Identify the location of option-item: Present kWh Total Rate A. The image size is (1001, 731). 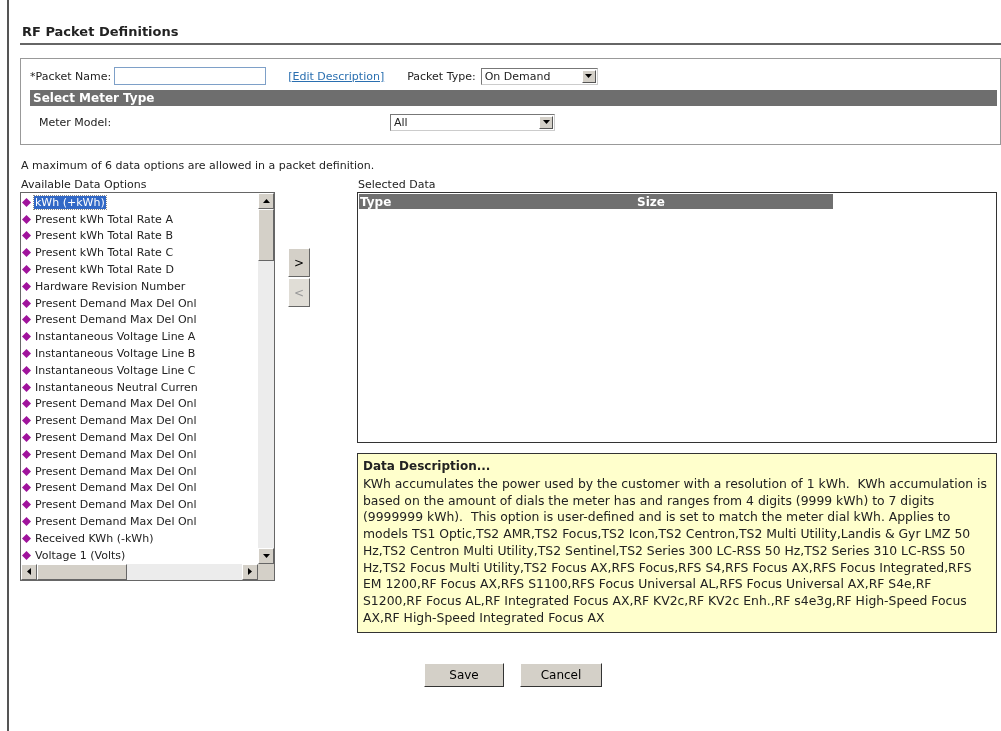
(104, 219).